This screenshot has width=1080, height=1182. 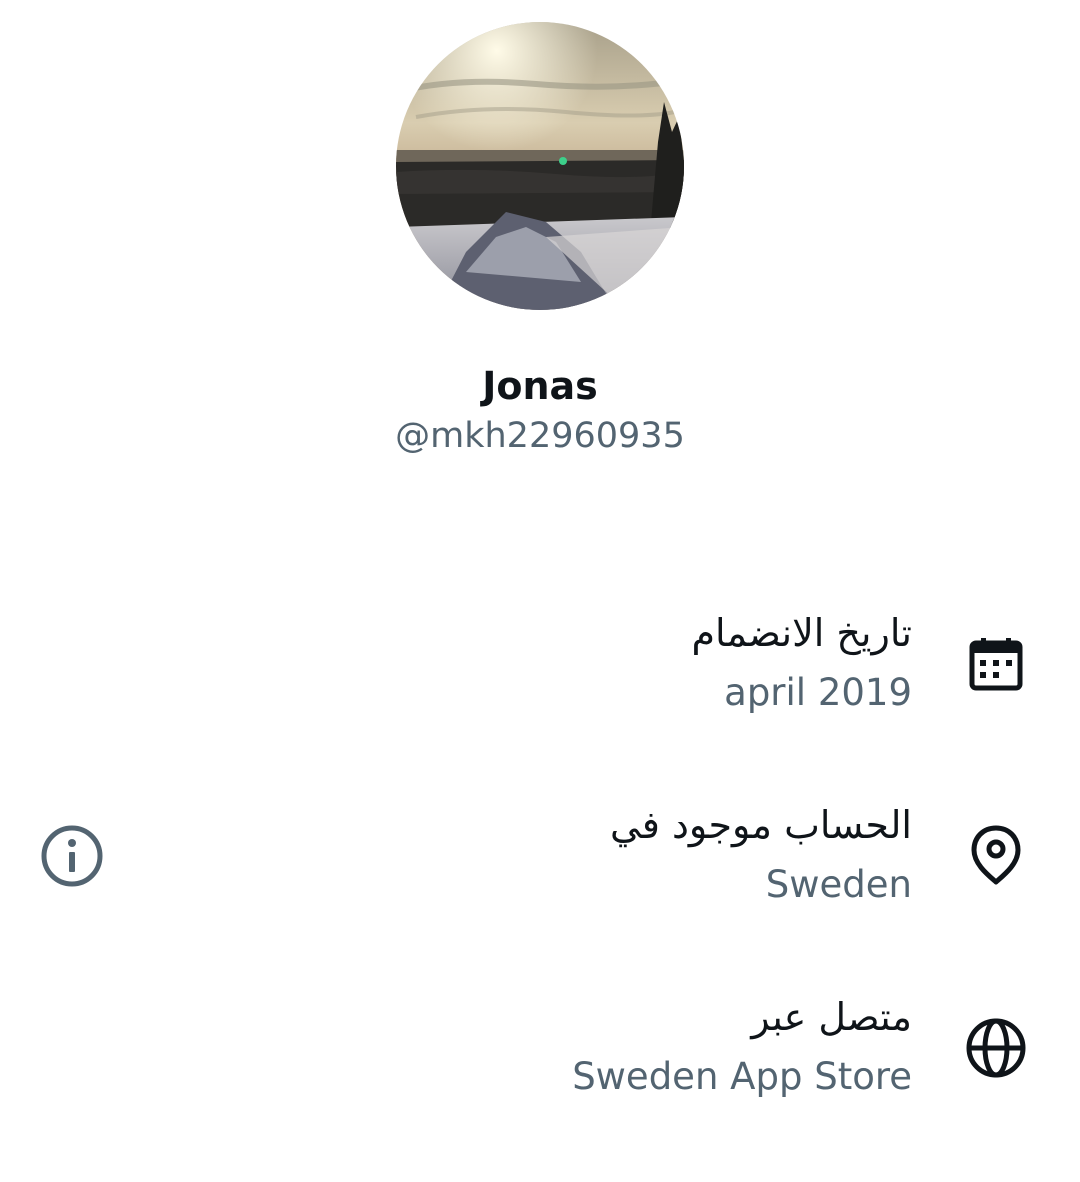 I want to click on avatar, so click(x=540, y=166).